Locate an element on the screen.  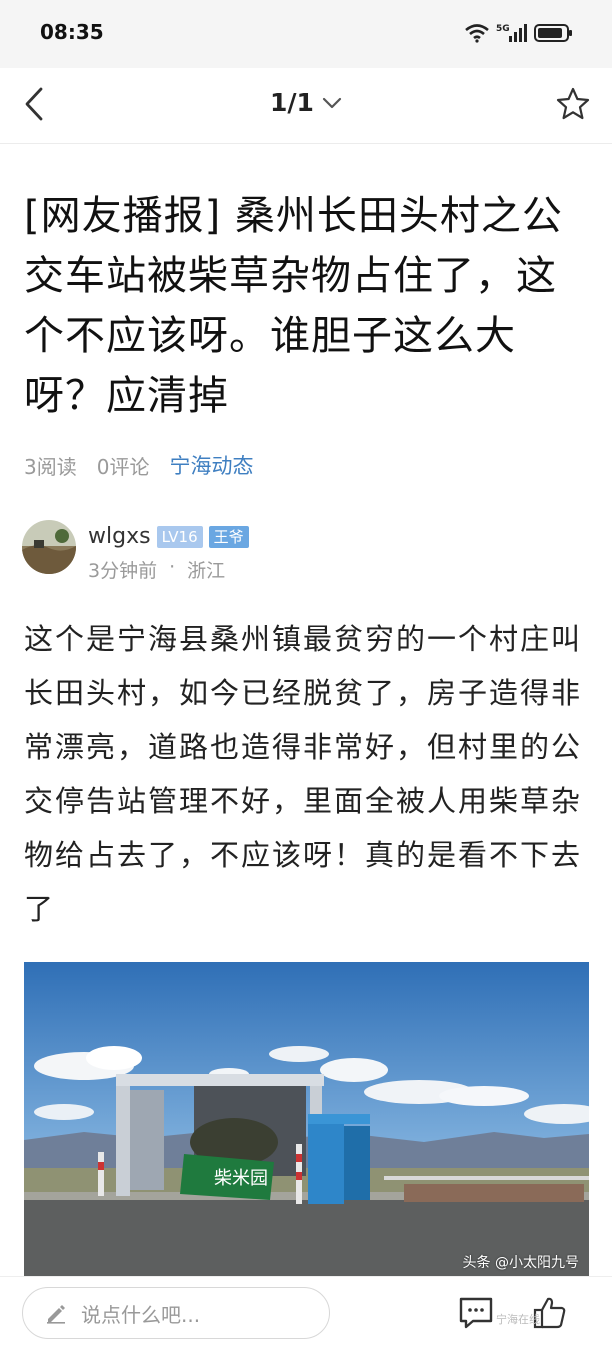
page-indicator-dropdown: 1/1 is located at coordinates (306, 102).